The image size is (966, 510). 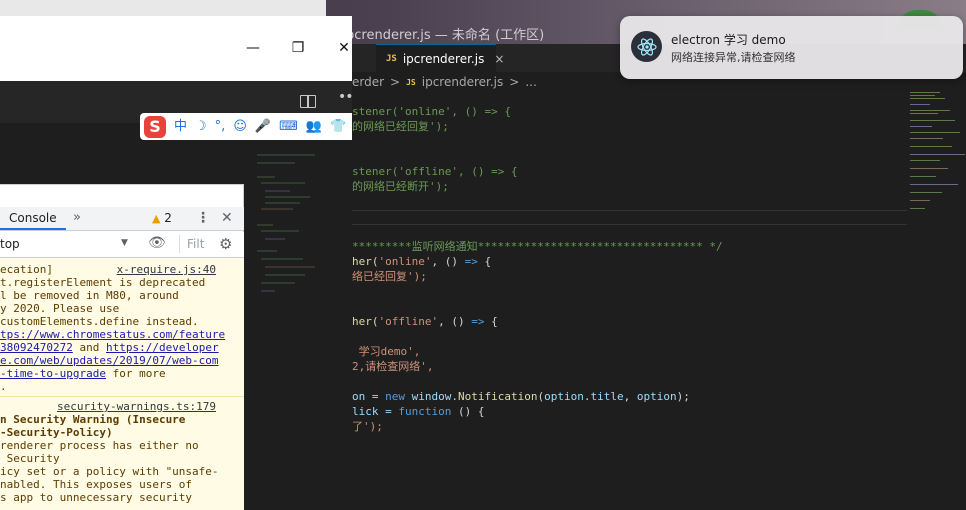 I want to click on code-line: her('offline', () => {, so click(x=425, y=321).